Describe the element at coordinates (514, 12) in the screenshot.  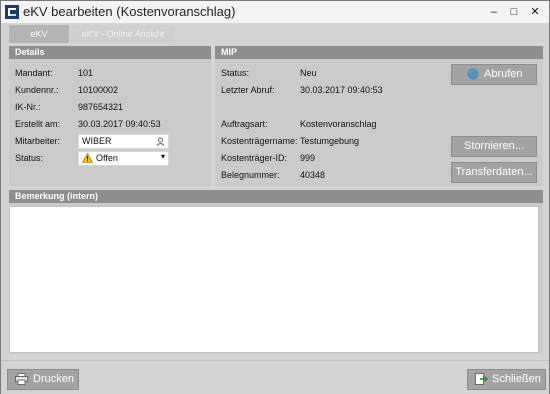
I see `maximize-button: □` at that location.